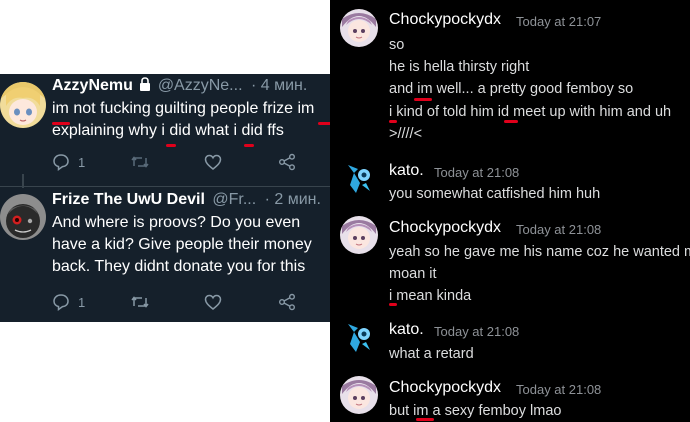 The width and height of the screenshot is (690, 422). What do you see at coordinates (459, 67) in the screenshot?
I see `message-text: he is hella thirsty right` at bounding box center [459, 67].